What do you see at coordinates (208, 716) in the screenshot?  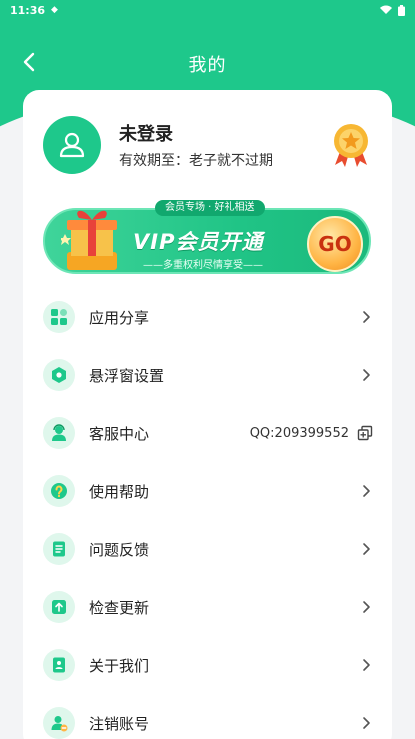 I see `menu-item-cancel-account: 注销账号` at bounding box center [208, 716].